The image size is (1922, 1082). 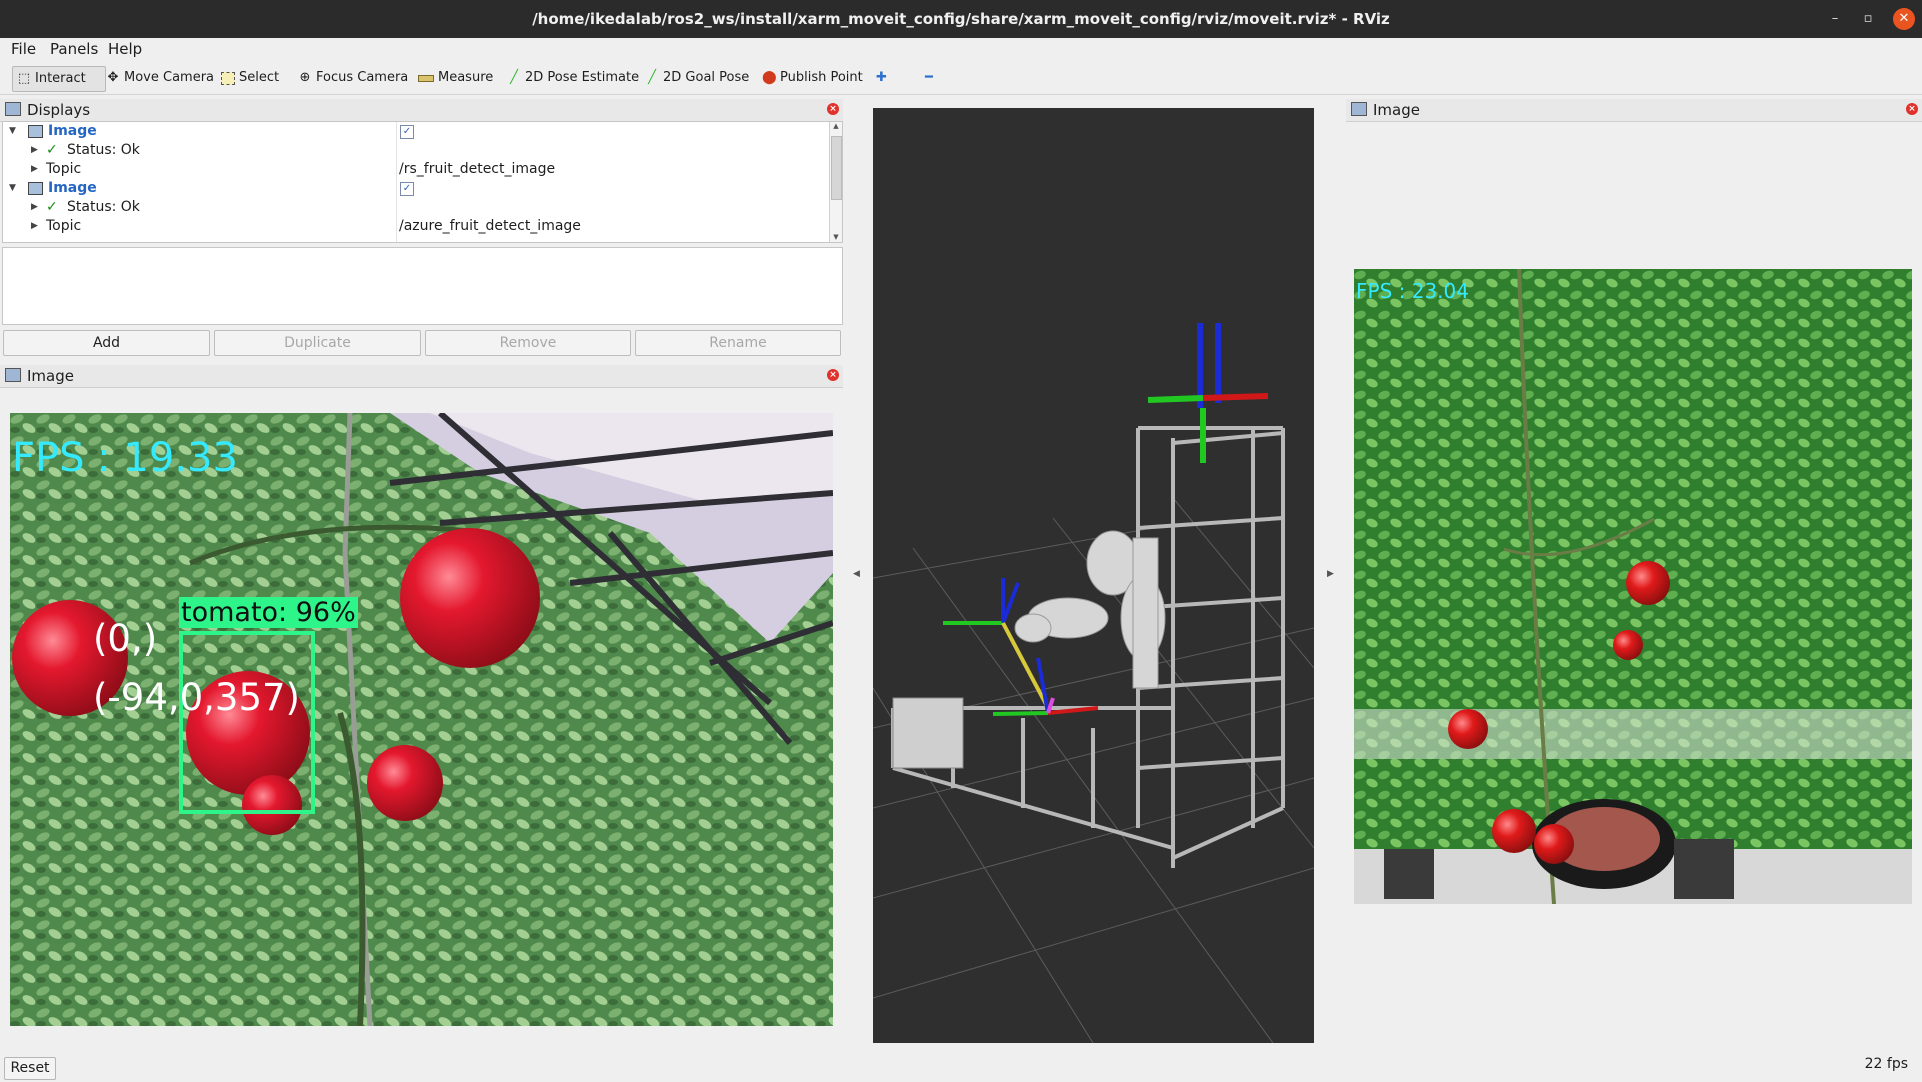 I want to click on topic-row: ▶ Topic /rs_fruit_detect_image, so click(x=415, y=169).